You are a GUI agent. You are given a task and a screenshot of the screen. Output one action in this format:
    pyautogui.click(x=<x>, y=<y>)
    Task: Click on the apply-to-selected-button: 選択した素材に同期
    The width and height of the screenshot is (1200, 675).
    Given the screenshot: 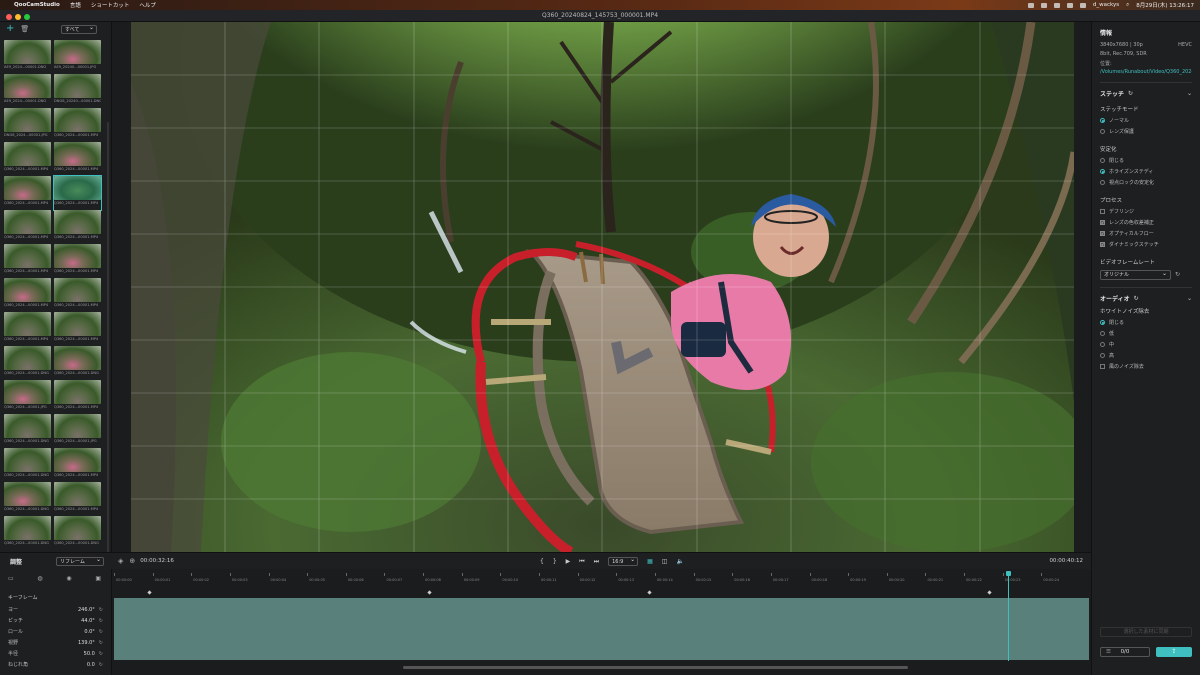 What is the action you would take?
    pyautogui.click(x=1146, y=632)
    